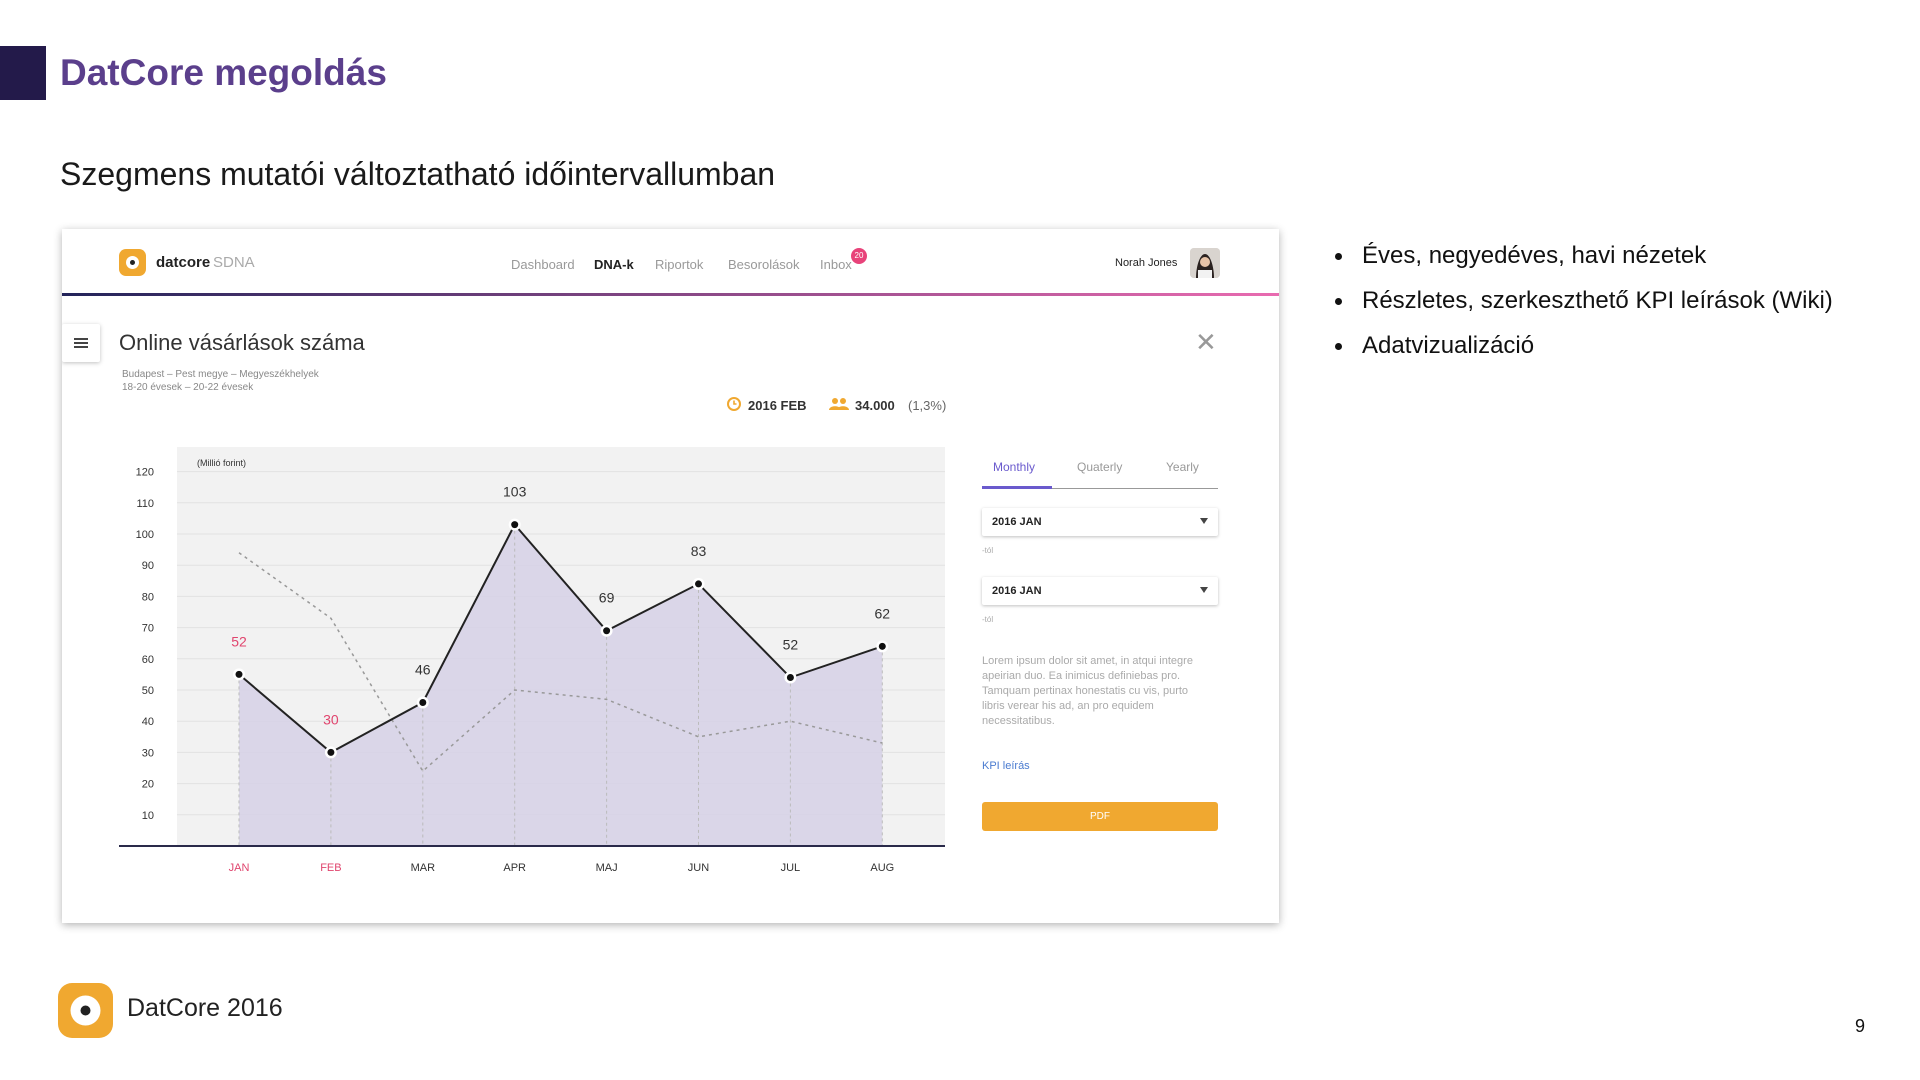  I want to click on y-tick-label: 120, so click(145, 473).